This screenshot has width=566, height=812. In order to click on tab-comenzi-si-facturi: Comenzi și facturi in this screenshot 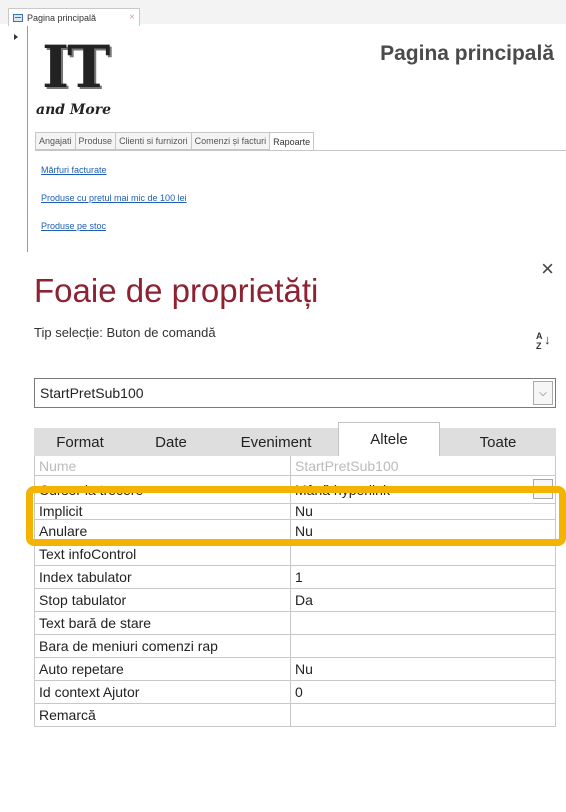, I will do `click(230, 141)`.